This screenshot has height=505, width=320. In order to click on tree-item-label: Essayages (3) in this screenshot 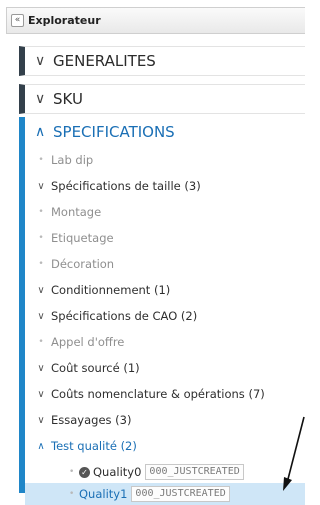, I will do `click(91, 420)`.